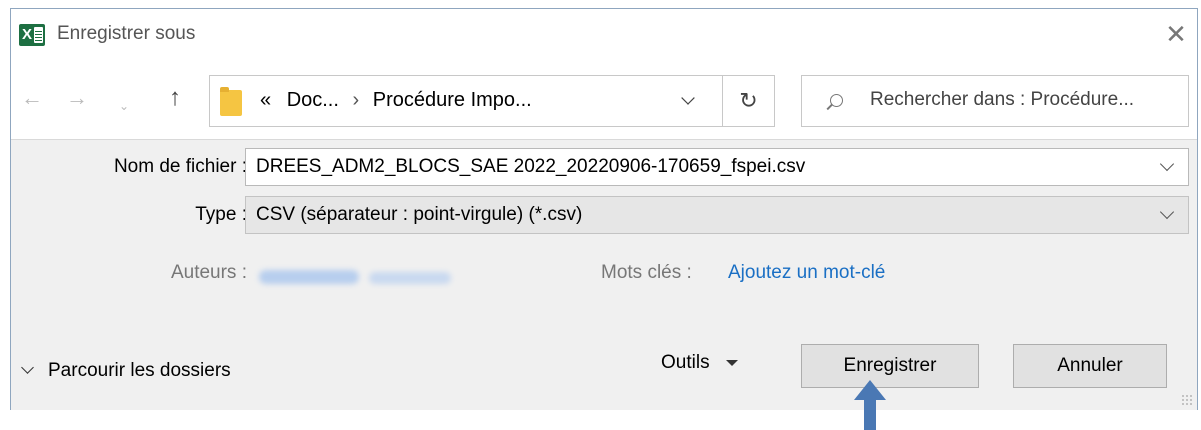 The image size is (1201, 430). I want to click on folder-icon, so click(231, 101).